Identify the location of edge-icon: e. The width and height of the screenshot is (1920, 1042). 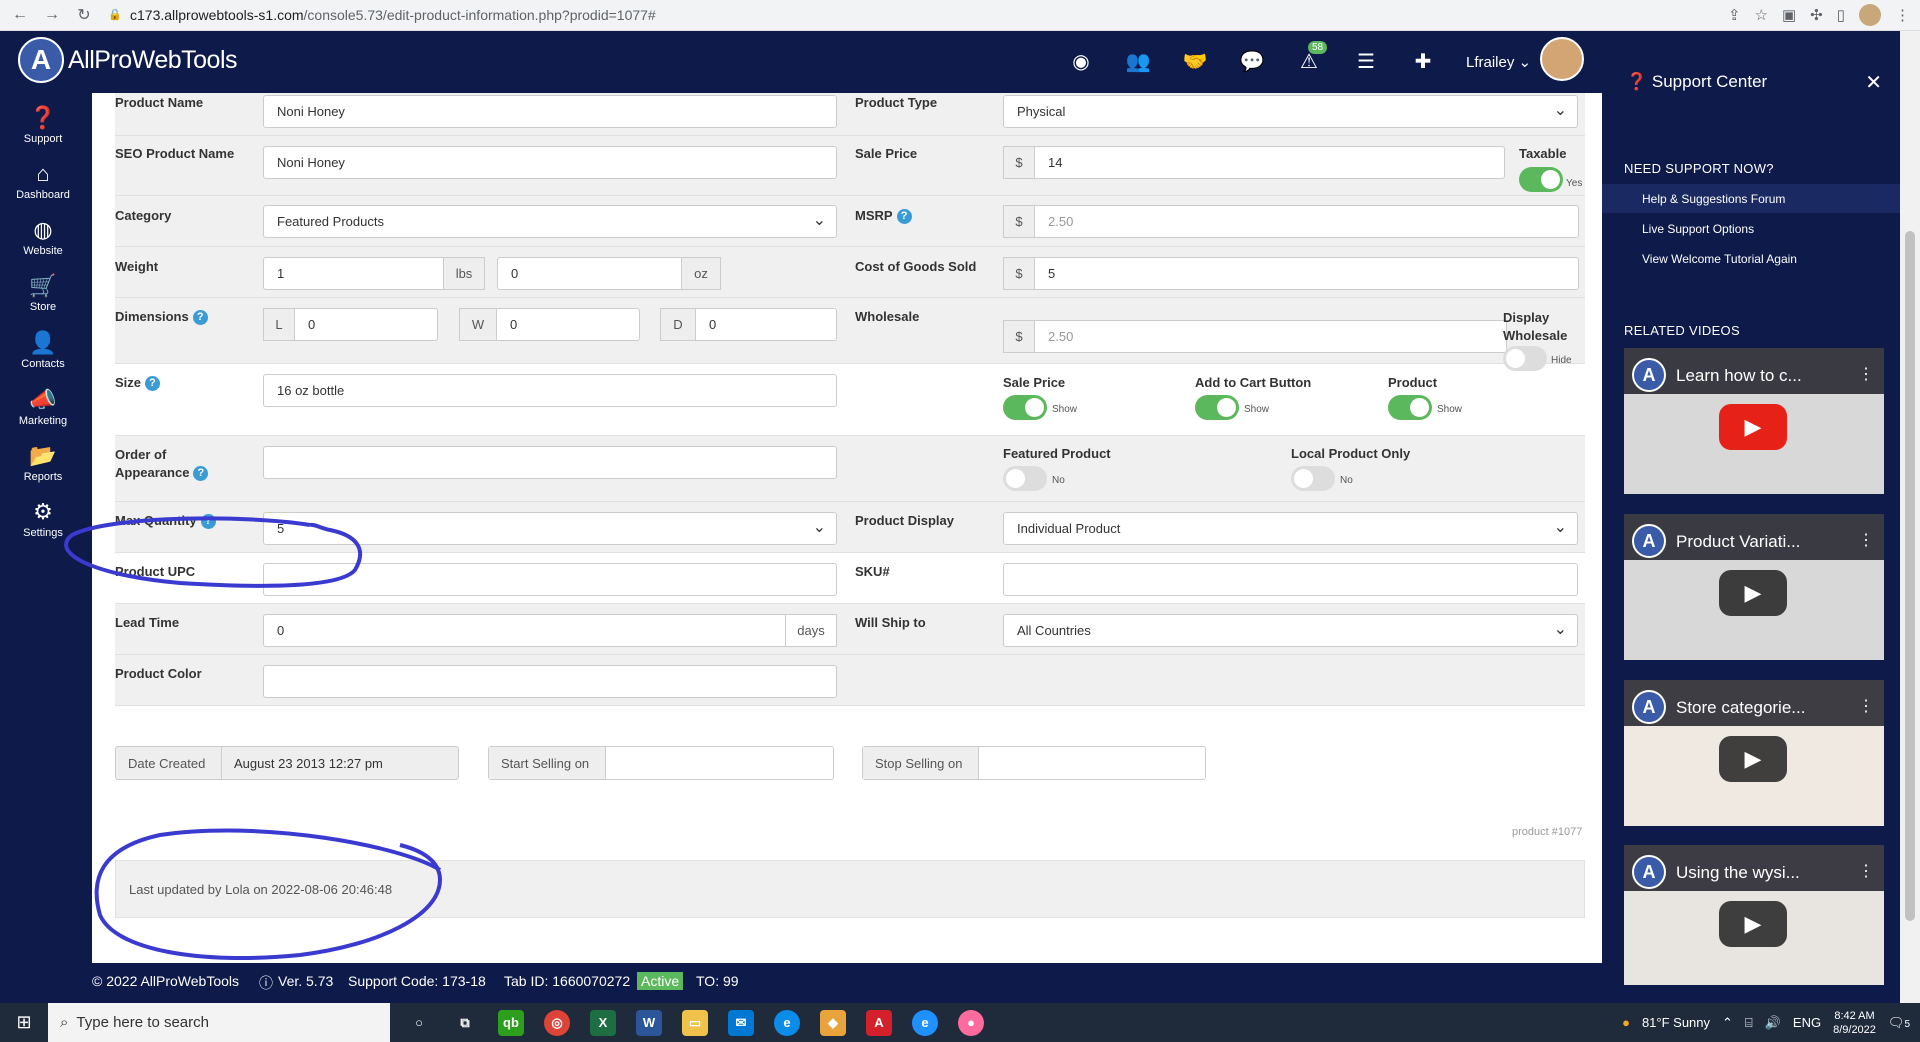
(787, 1022).